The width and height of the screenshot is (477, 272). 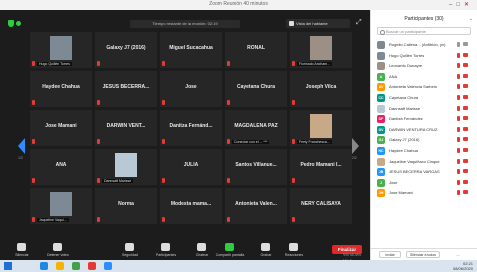 What do you see at coordinates (61, 89) in the screenshot?
I see `video-tile: Haydee Chahua` at bounding box center [61, 89].